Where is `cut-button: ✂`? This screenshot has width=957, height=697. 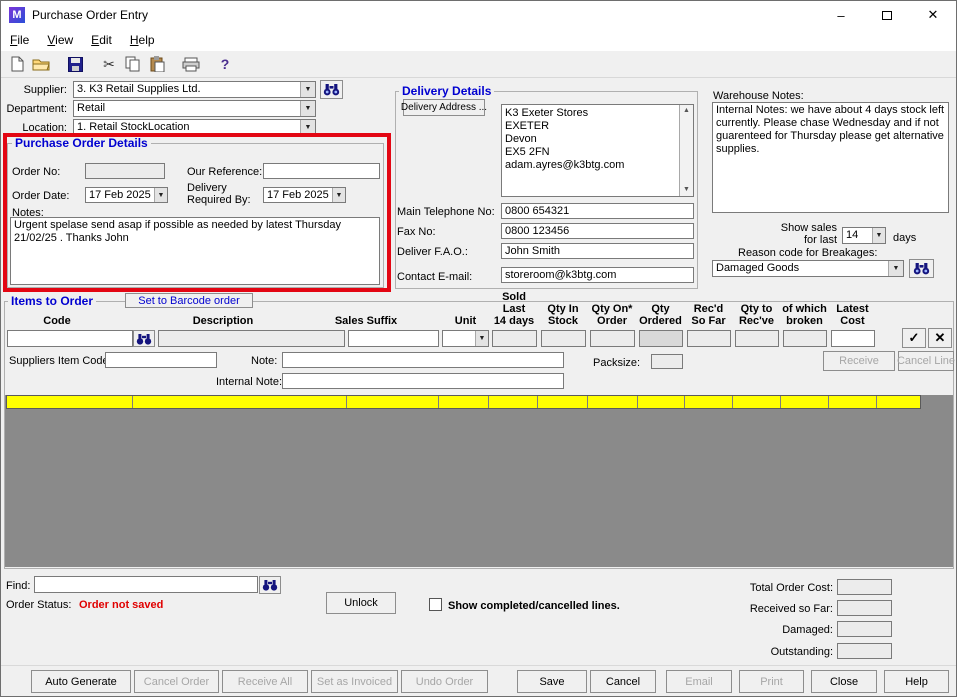 cut-button: ✂ is located at coordinates (109, 64).